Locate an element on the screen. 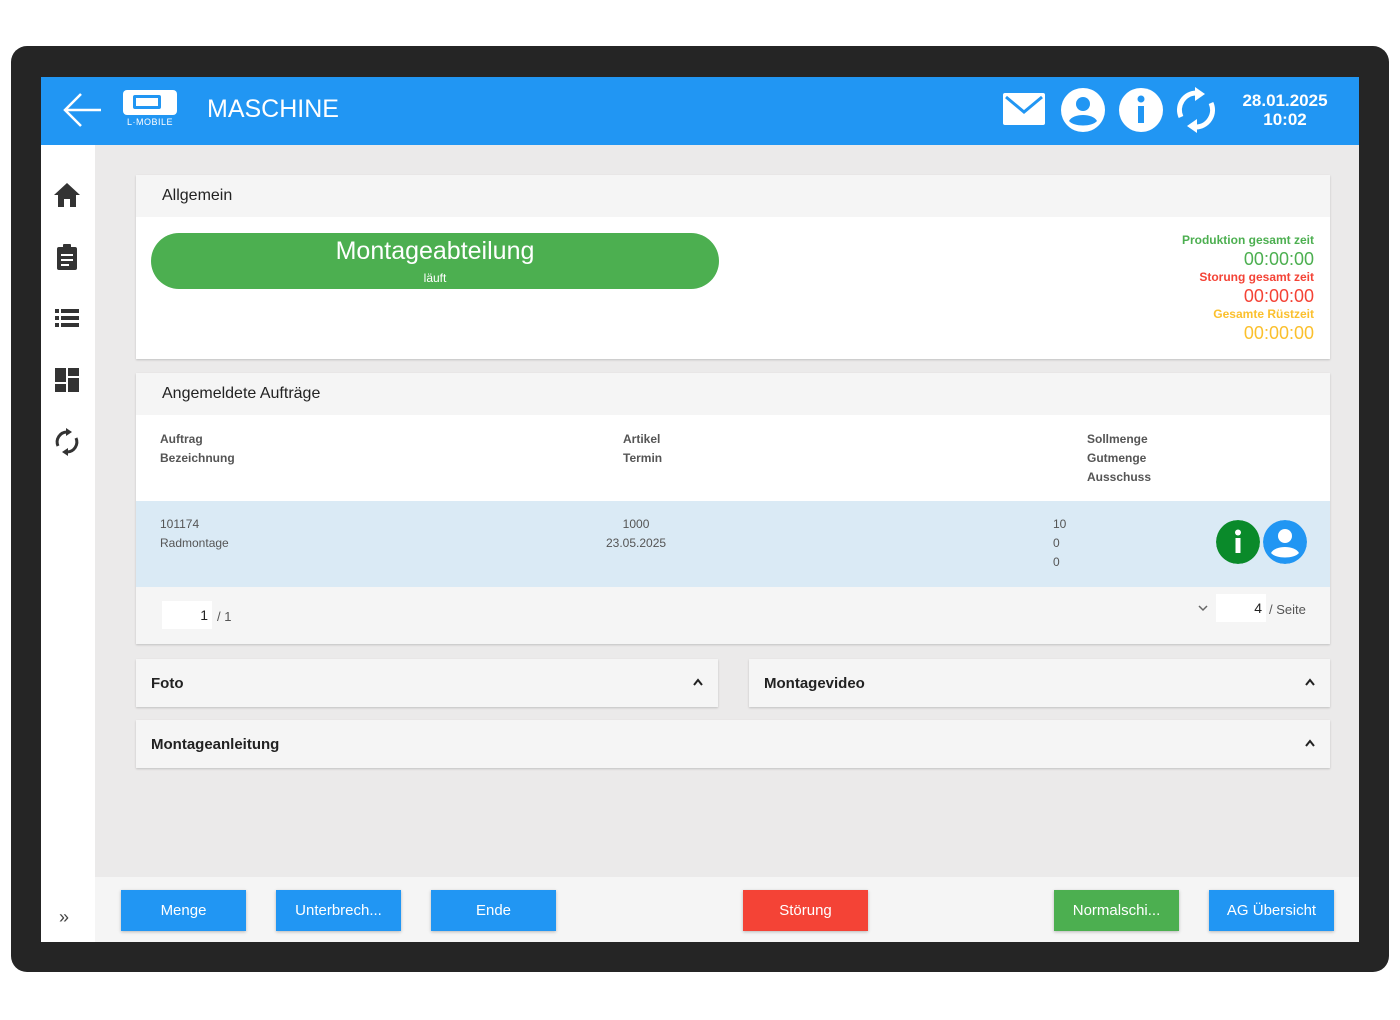 This screenshot has height=1020, width=1400. list-icon is located at coordinates (67, 318).